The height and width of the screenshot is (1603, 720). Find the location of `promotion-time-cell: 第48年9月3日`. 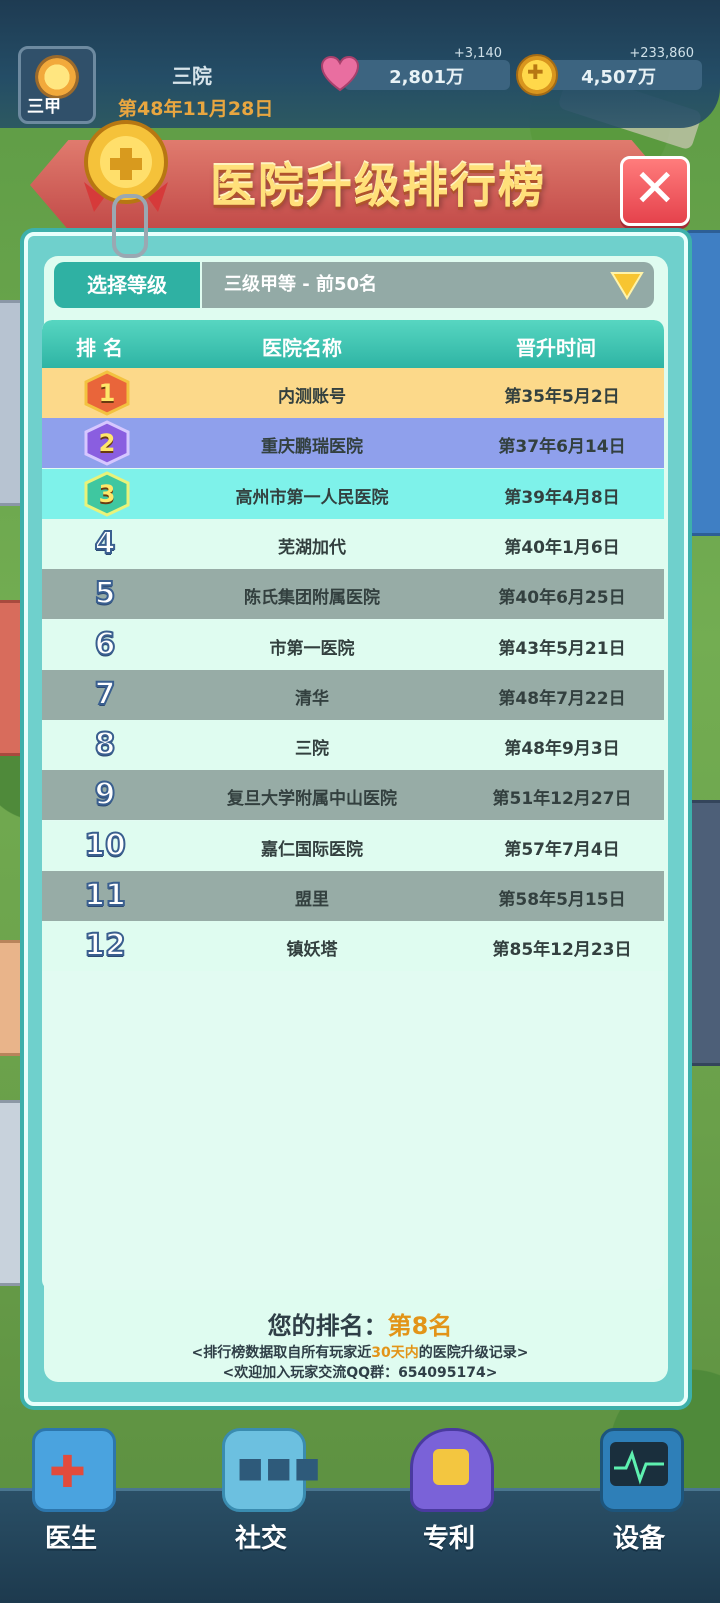

promotion-time-cell: 第48年9月3日 is located at coordinates (562, 749).